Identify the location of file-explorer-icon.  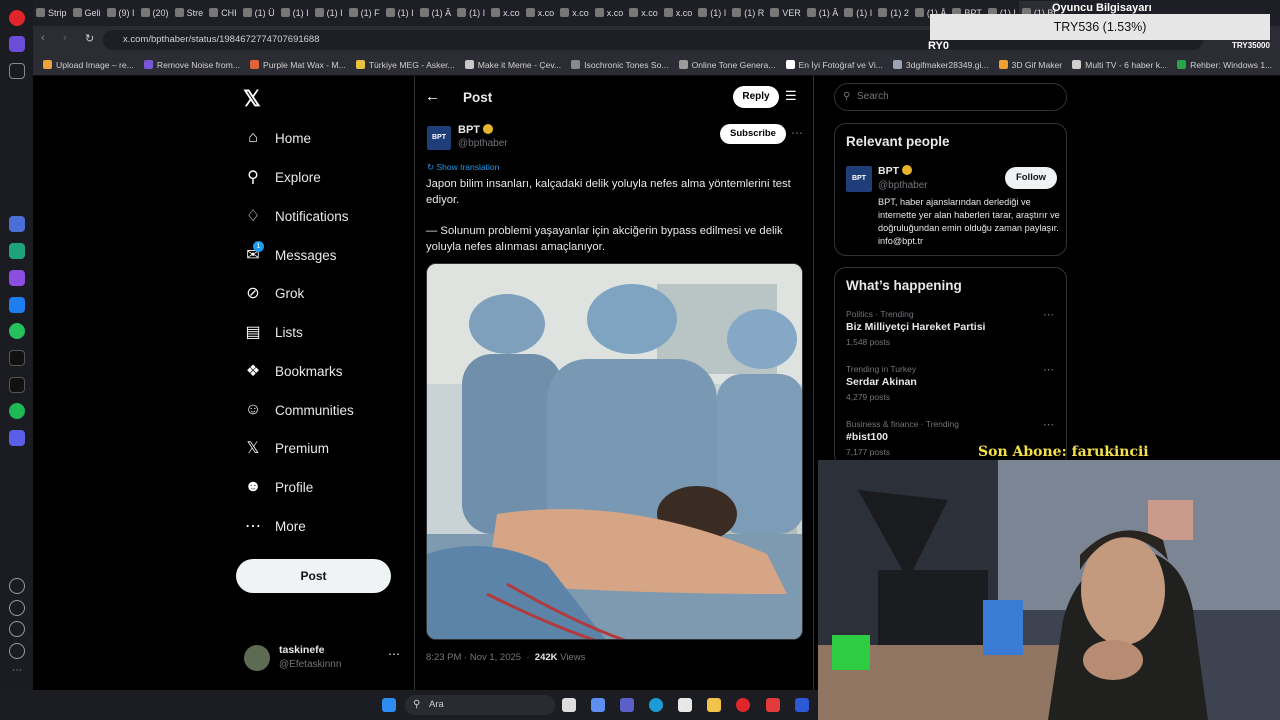
(714, 705).